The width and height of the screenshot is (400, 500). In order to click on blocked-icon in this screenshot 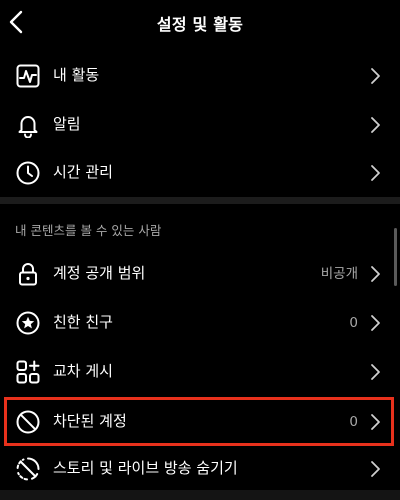, I will do `click(28, 422)`.